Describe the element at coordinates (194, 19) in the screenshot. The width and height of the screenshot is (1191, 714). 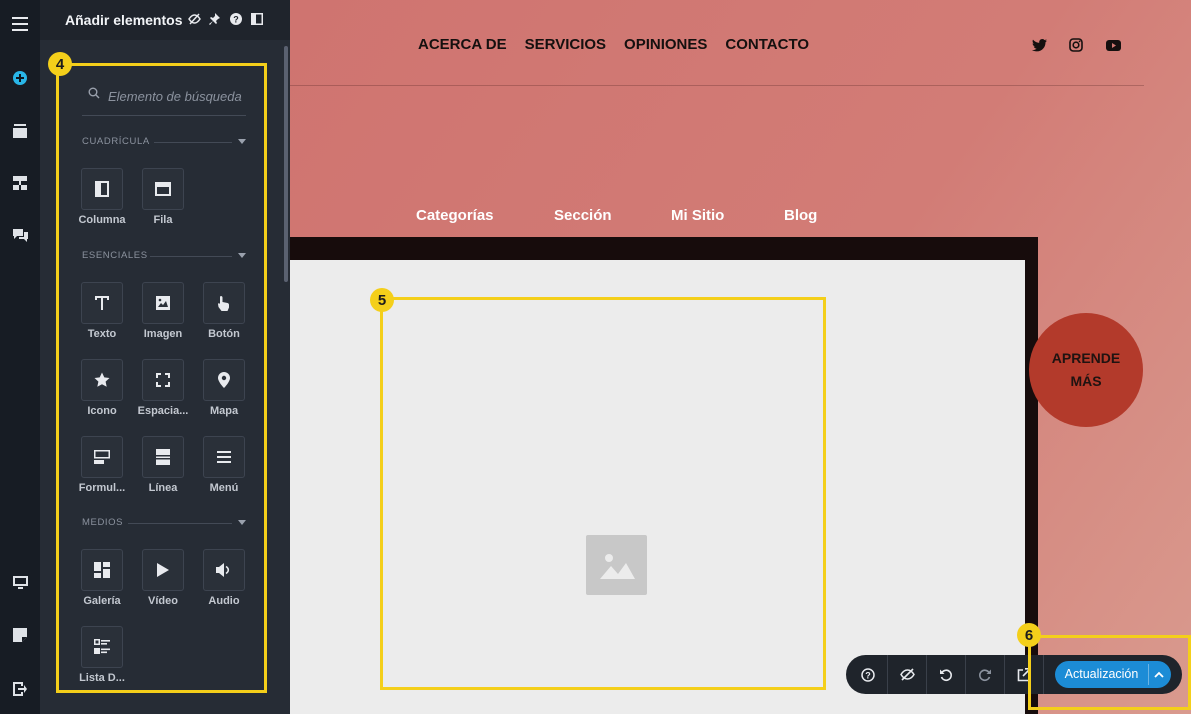
I see `hide-eye-icon` at that location.